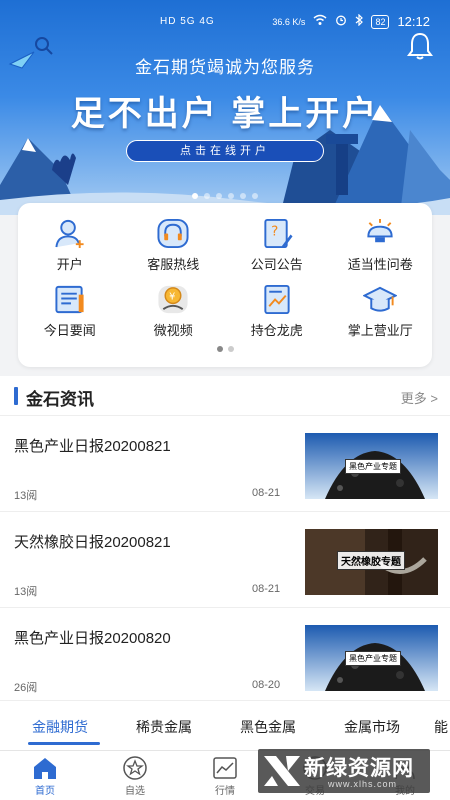 The height and width of the screenshot is (800, 450). What do you see at coordinates (320, 21) in the screenshot?
I see `wifi-icon` at bounding box center [320, 21].